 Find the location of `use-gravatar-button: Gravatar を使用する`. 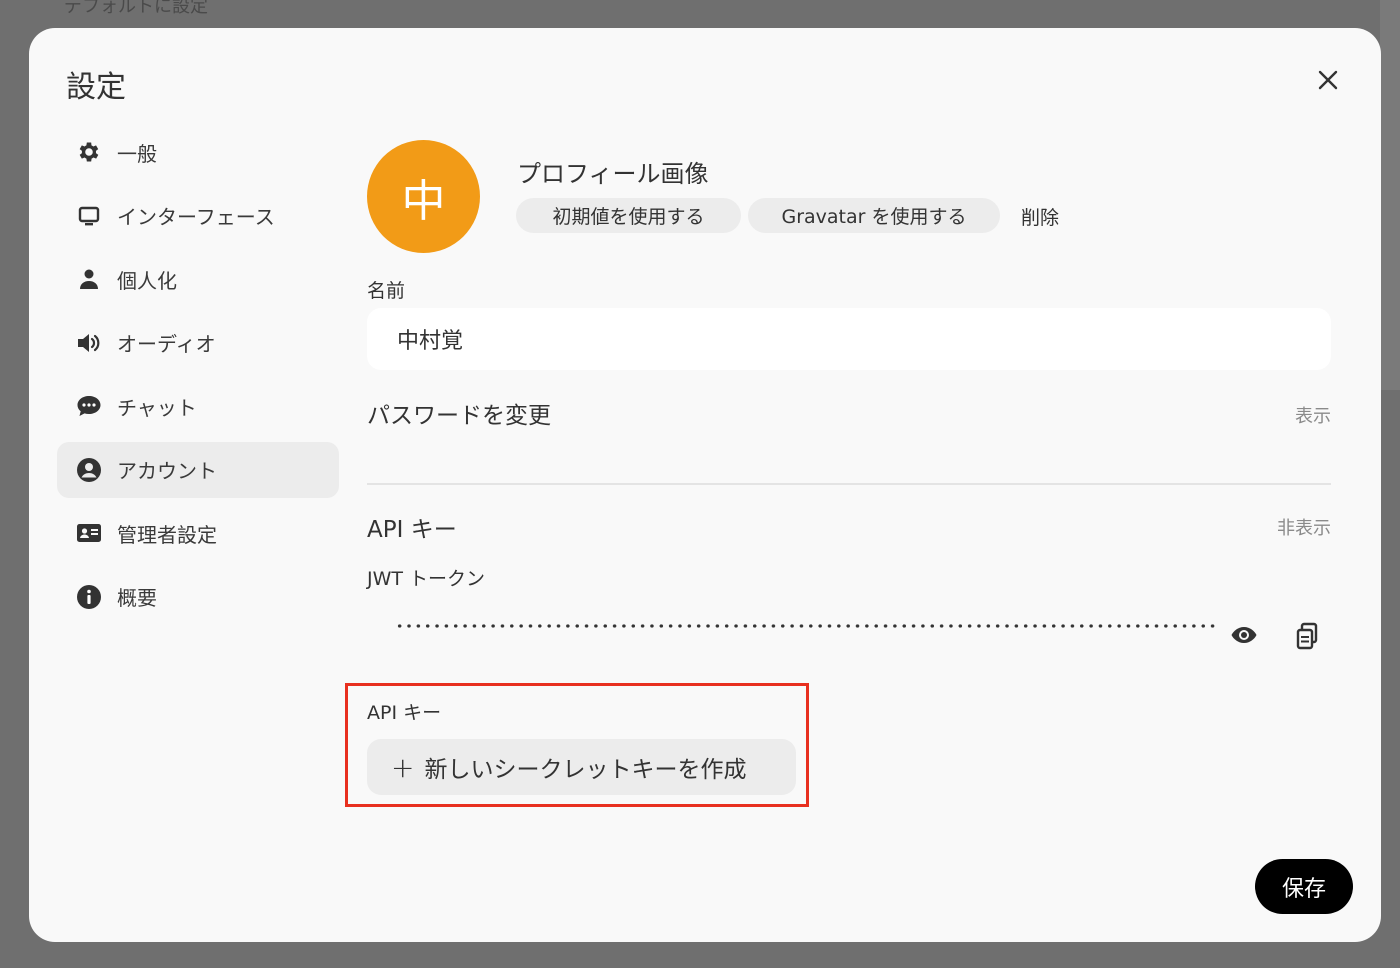

use-gravatar-button: Gravatar を使用する is located at coordinates (874, 215).